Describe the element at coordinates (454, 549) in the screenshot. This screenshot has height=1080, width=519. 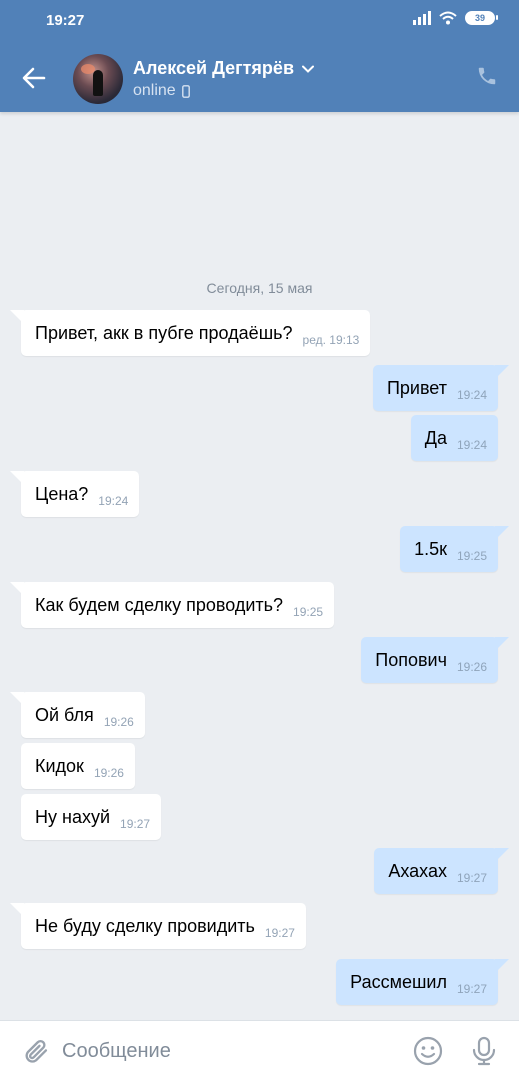
I see `message-bubble: 1.5к 19:25` at that location.